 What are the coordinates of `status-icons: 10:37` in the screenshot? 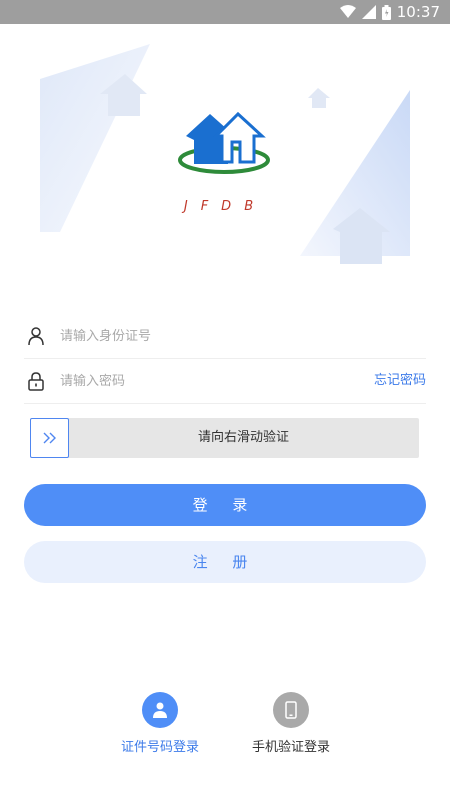 It's located at (389, 12).